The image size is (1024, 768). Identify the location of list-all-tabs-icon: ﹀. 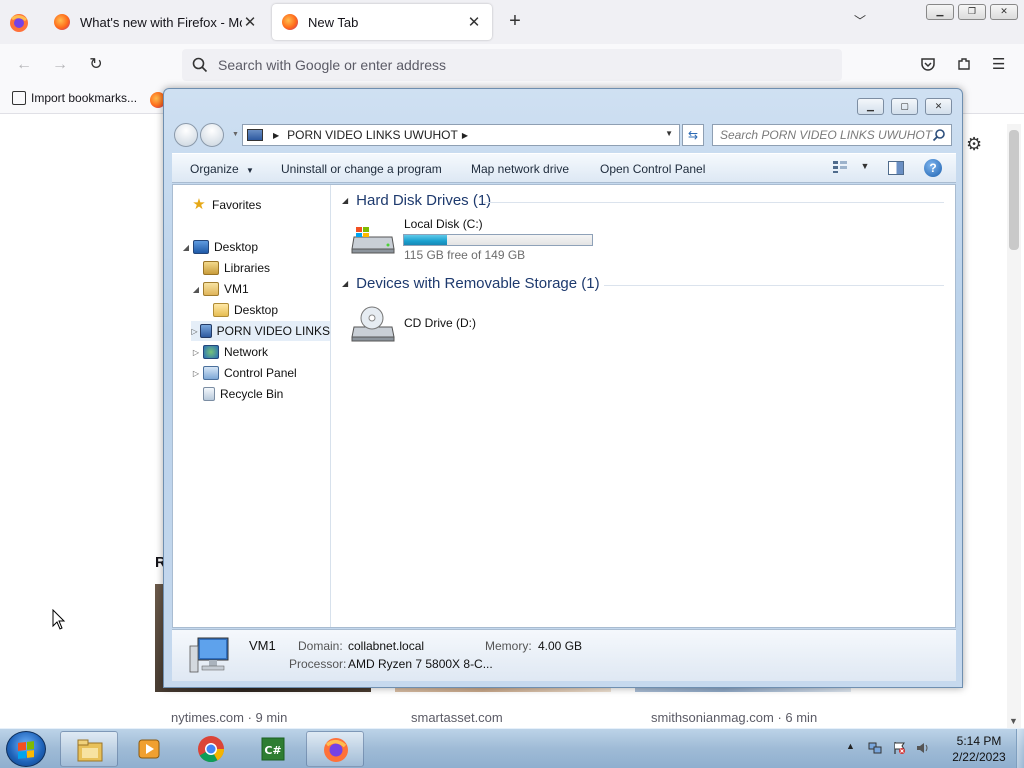
(860, 20).